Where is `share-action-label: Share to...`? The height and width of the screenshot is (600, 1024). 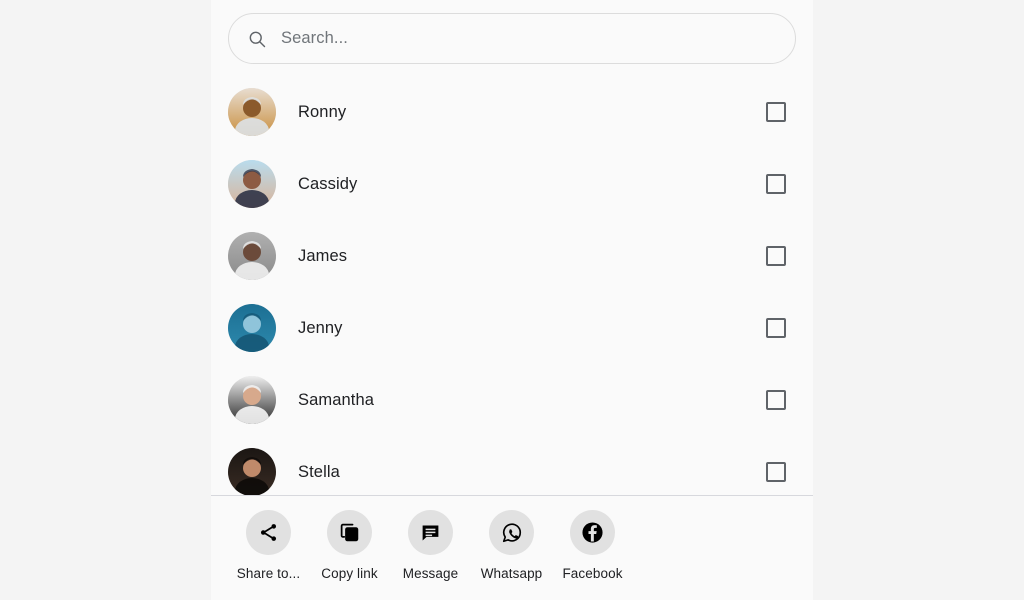
share-action-label: Share to... is located at coordinates (268, 573).